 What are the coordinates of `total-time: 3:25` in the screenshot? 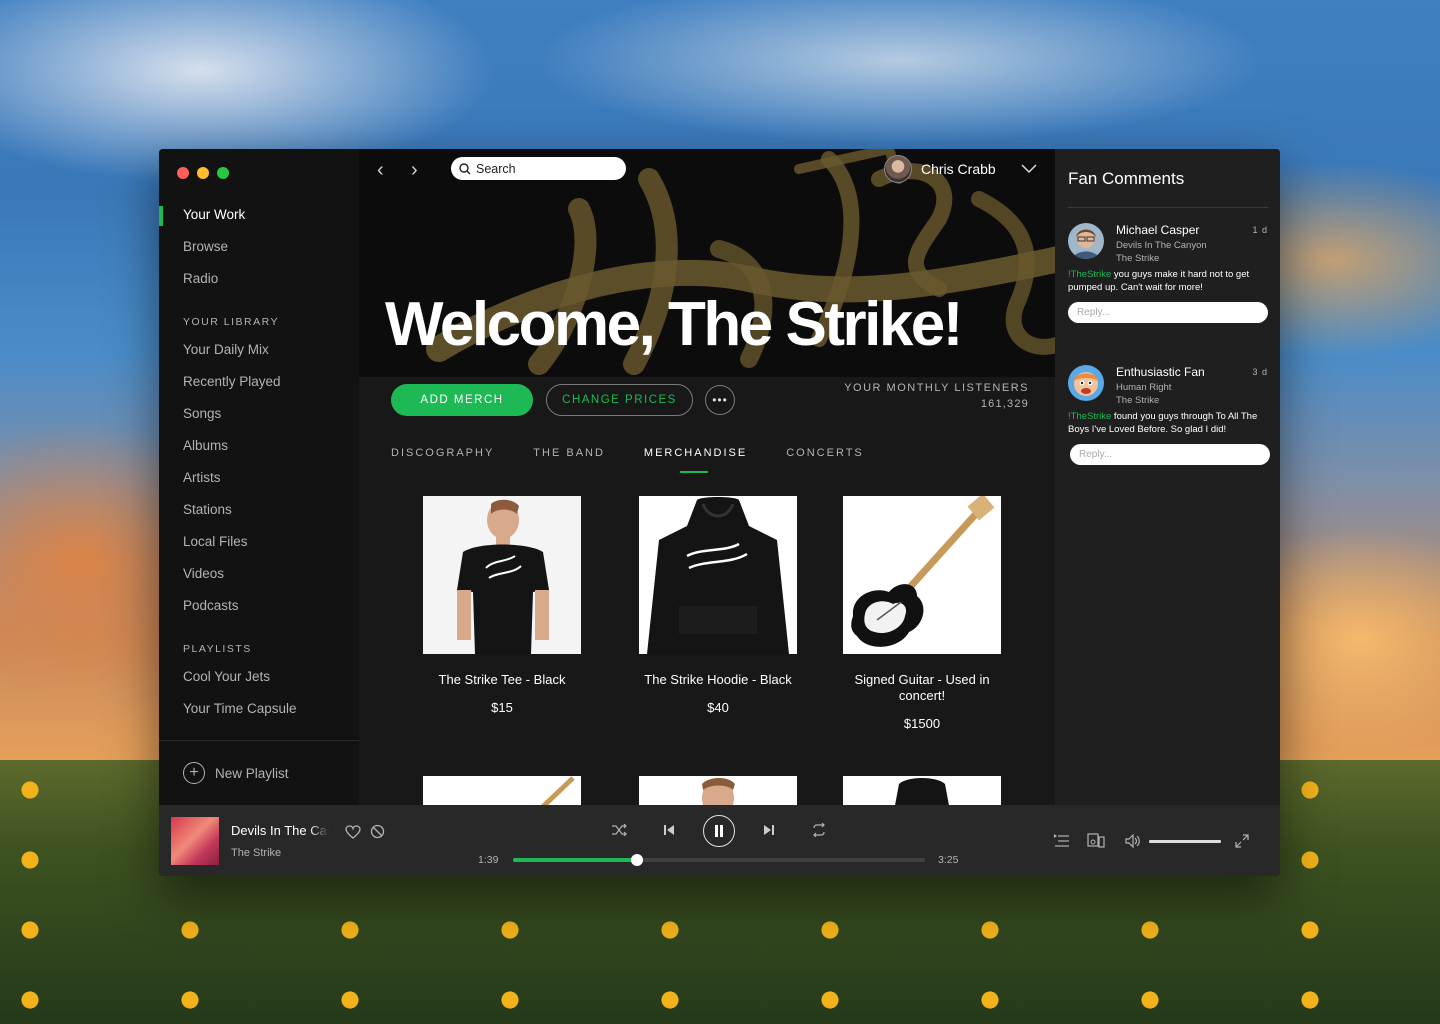 It's located at (948, 860).